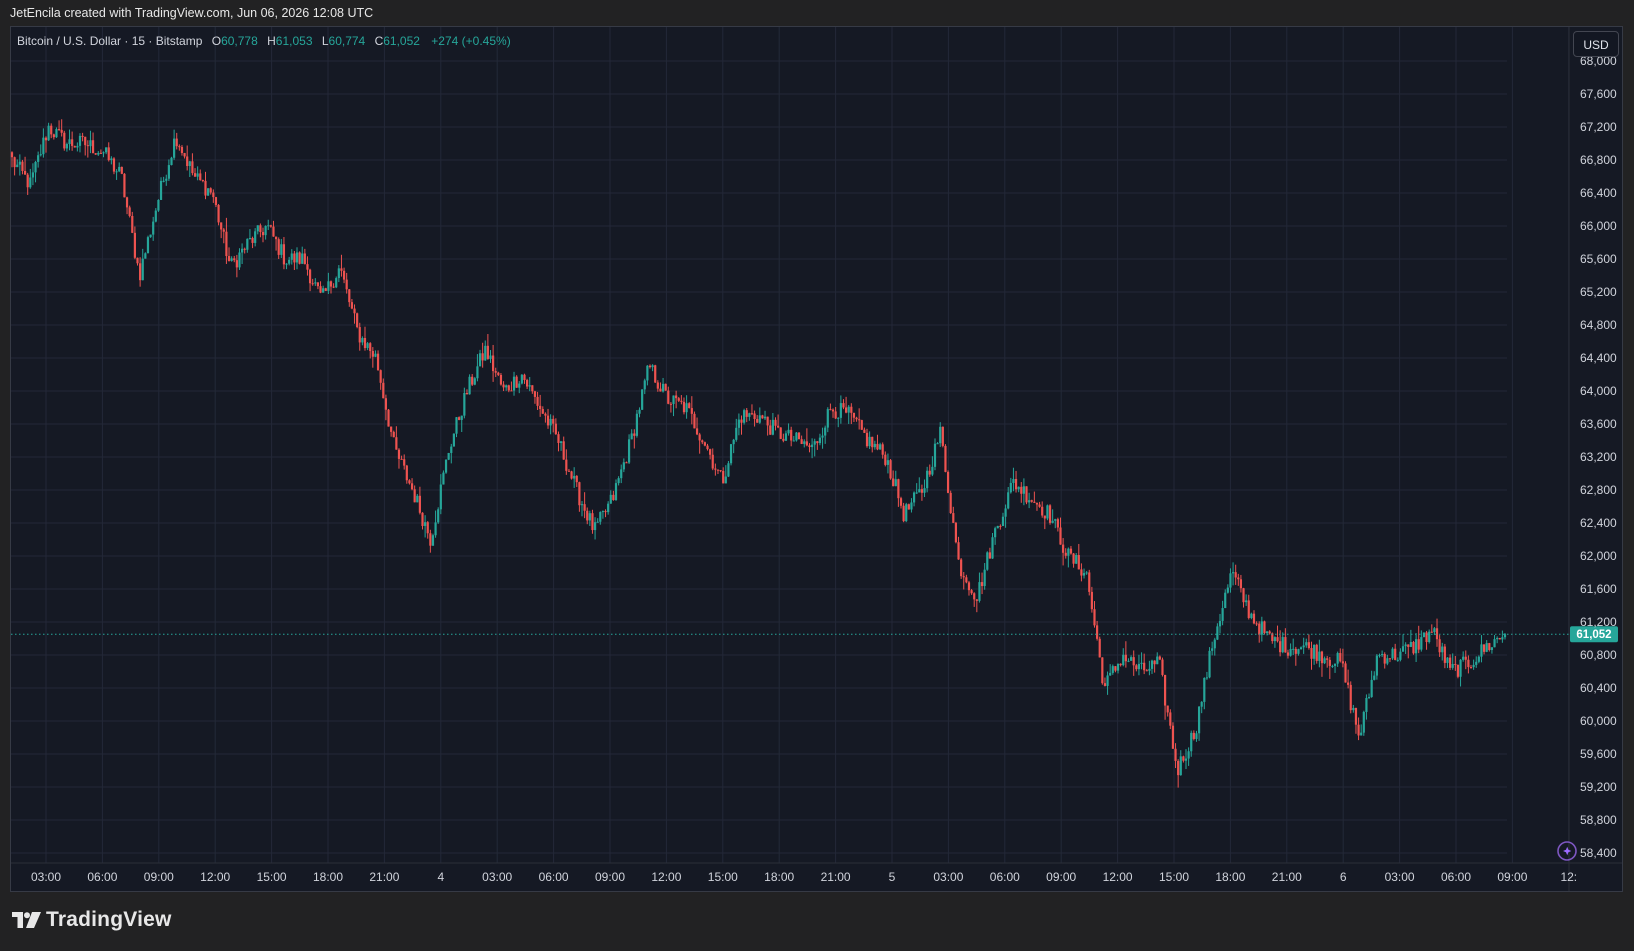  I want to click on tradingview-brand: TradingView, so click(92, 920).